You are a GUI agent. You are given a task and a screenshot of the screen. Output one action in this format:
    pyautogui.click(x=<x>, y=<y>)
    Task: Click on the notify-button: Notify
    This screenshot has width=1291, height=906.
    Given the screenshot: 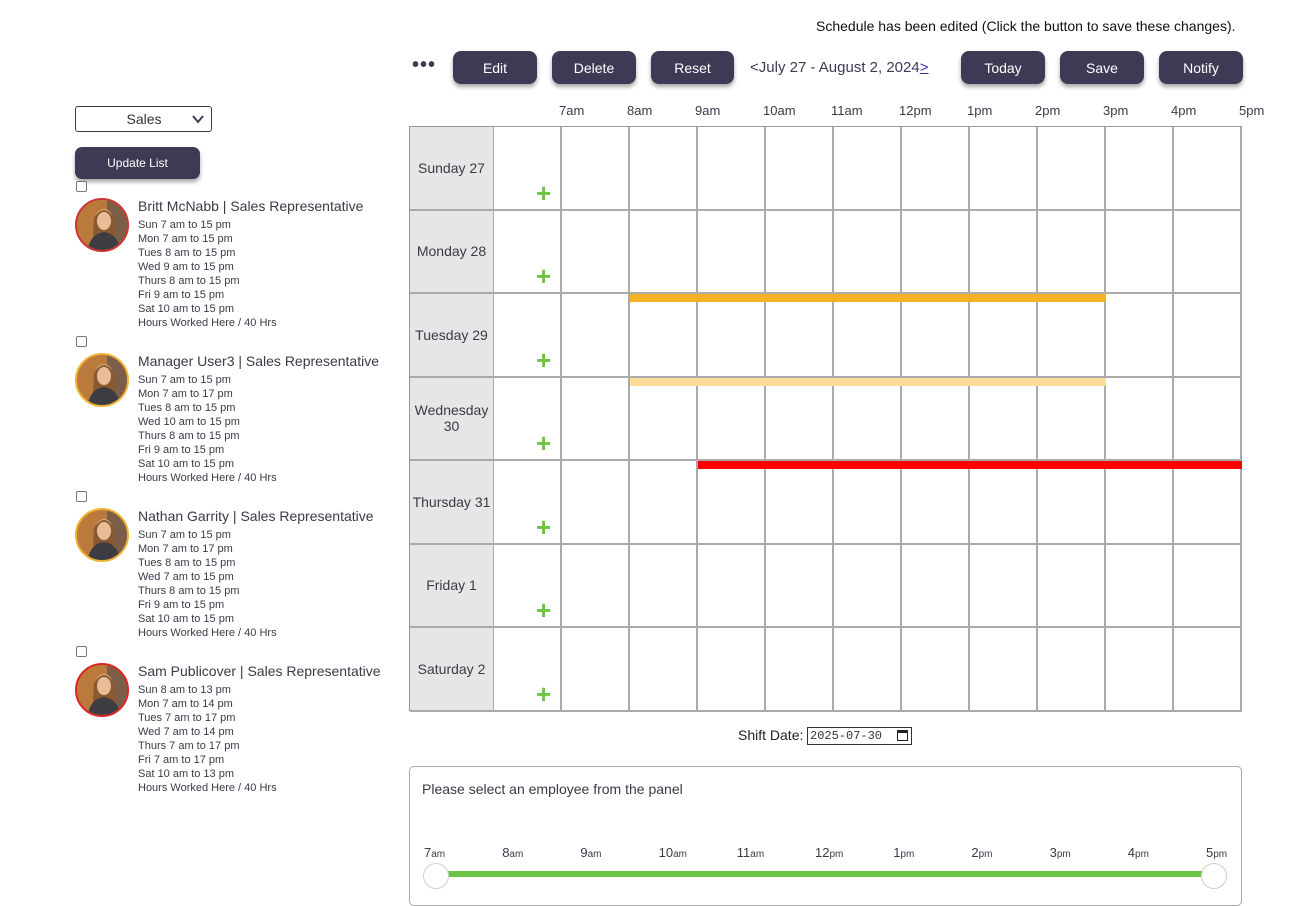 What is the action you would take?
    pyautogui.click(x=1201, y=67)
    